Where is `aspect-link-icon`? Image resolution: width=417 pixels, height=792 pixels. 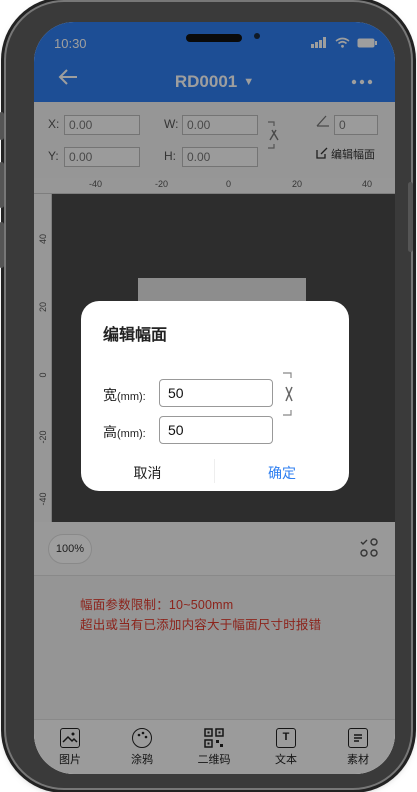
aspect-link-icon is located at coordinates (289, 394).